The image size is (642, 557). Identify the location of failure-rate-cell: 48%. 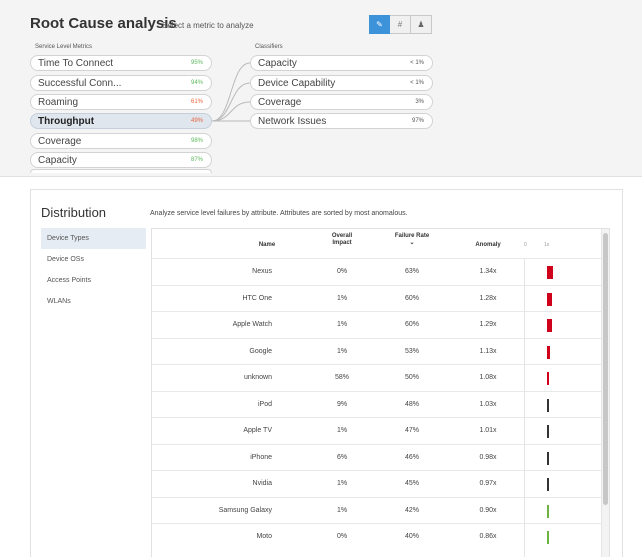
(411, 404).